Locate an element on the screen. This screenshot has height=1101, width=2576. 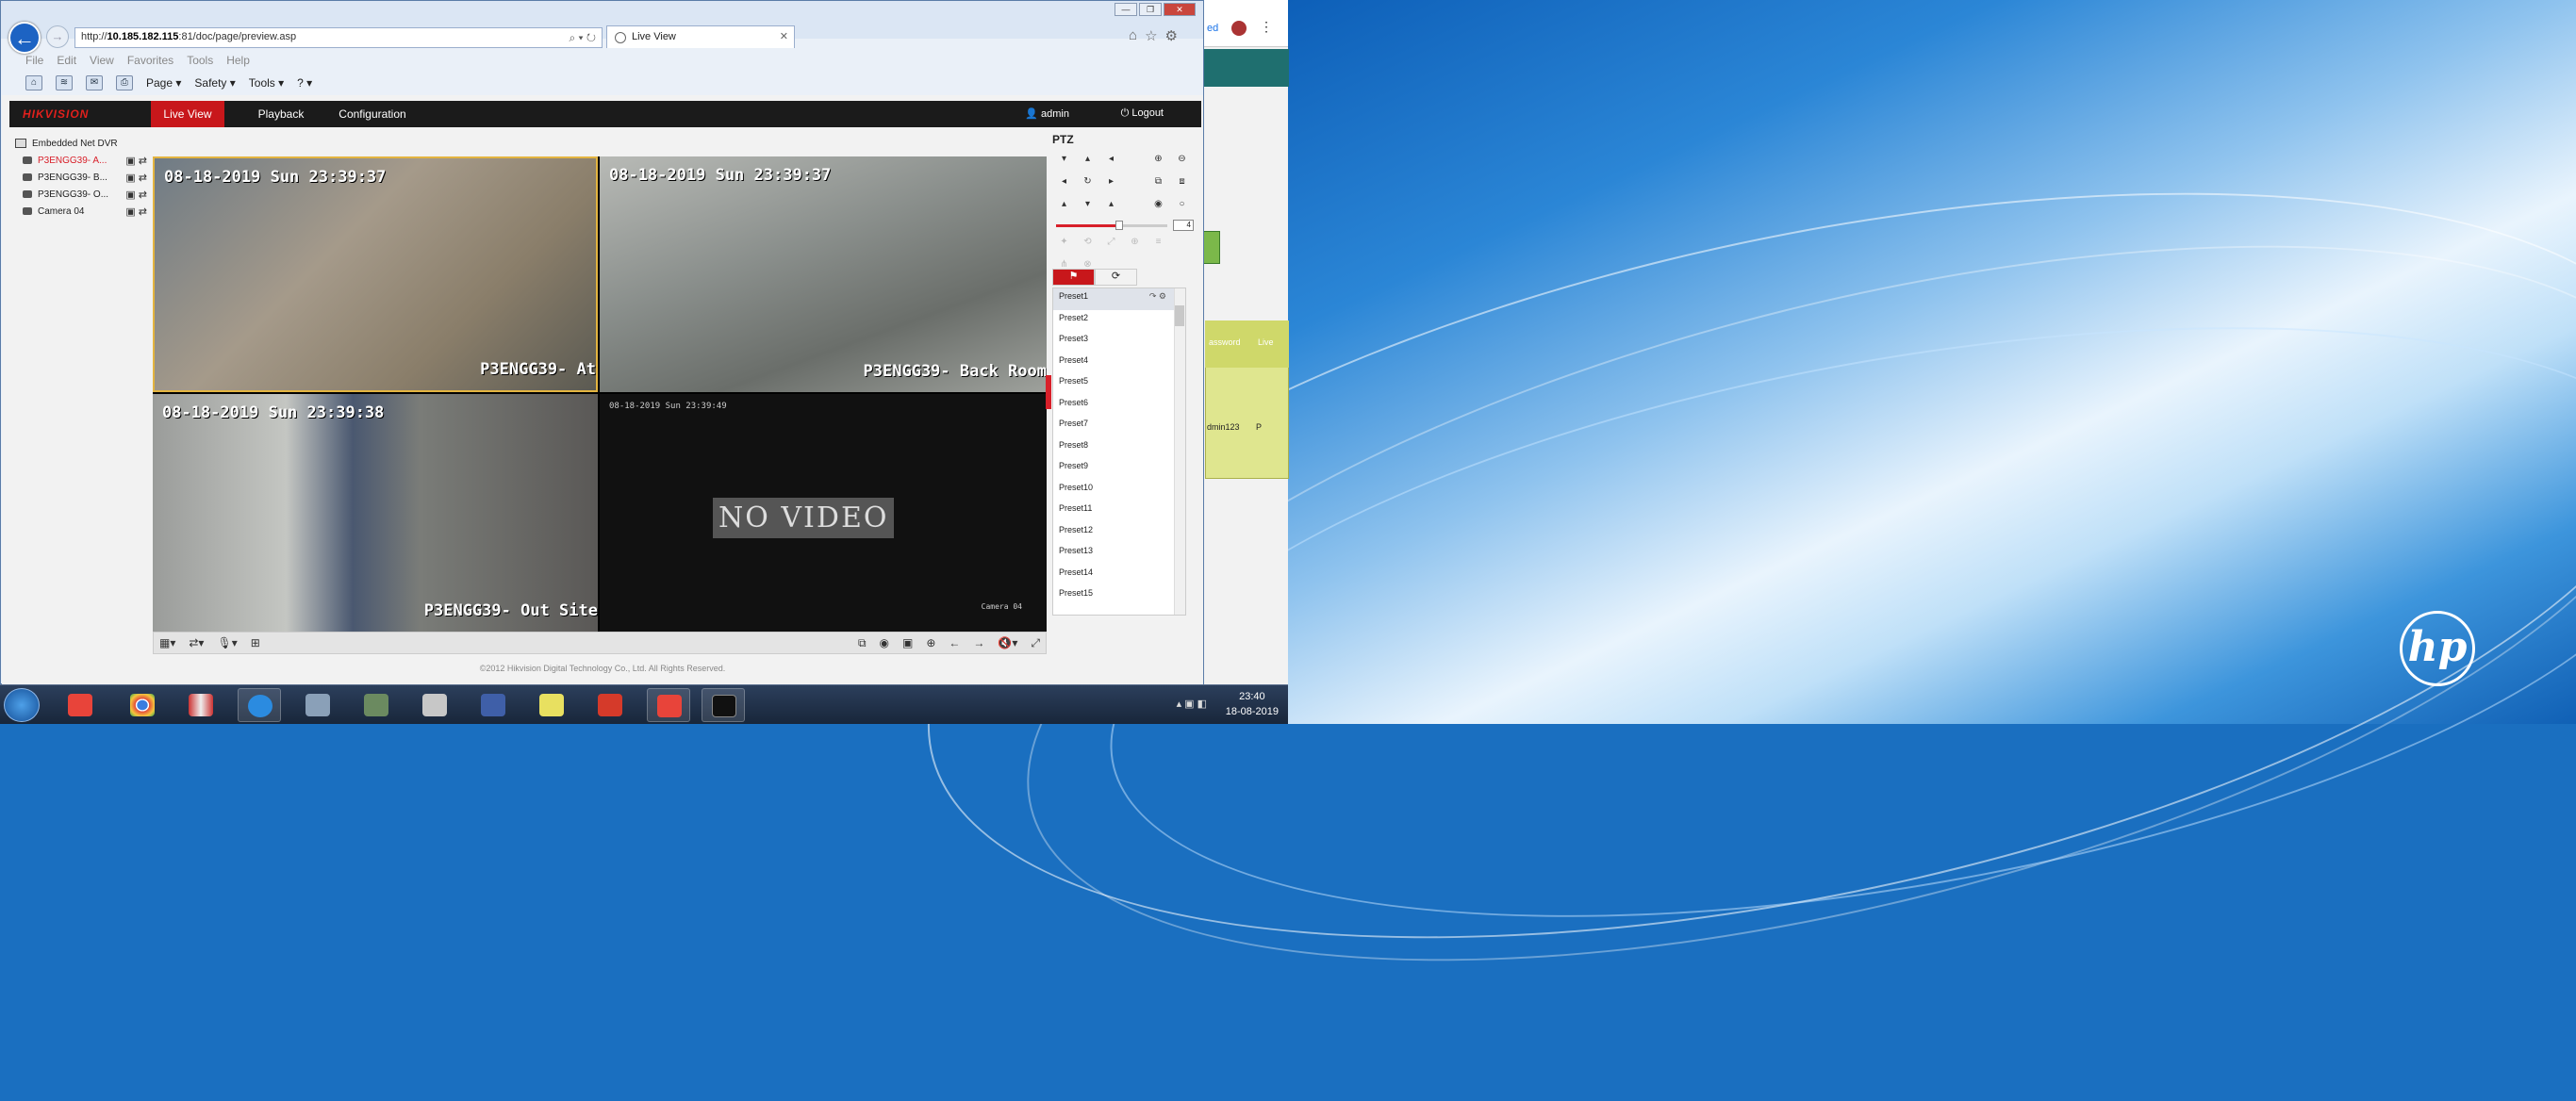
capture-icon: ⧉ is located at coordinates (862, 643).